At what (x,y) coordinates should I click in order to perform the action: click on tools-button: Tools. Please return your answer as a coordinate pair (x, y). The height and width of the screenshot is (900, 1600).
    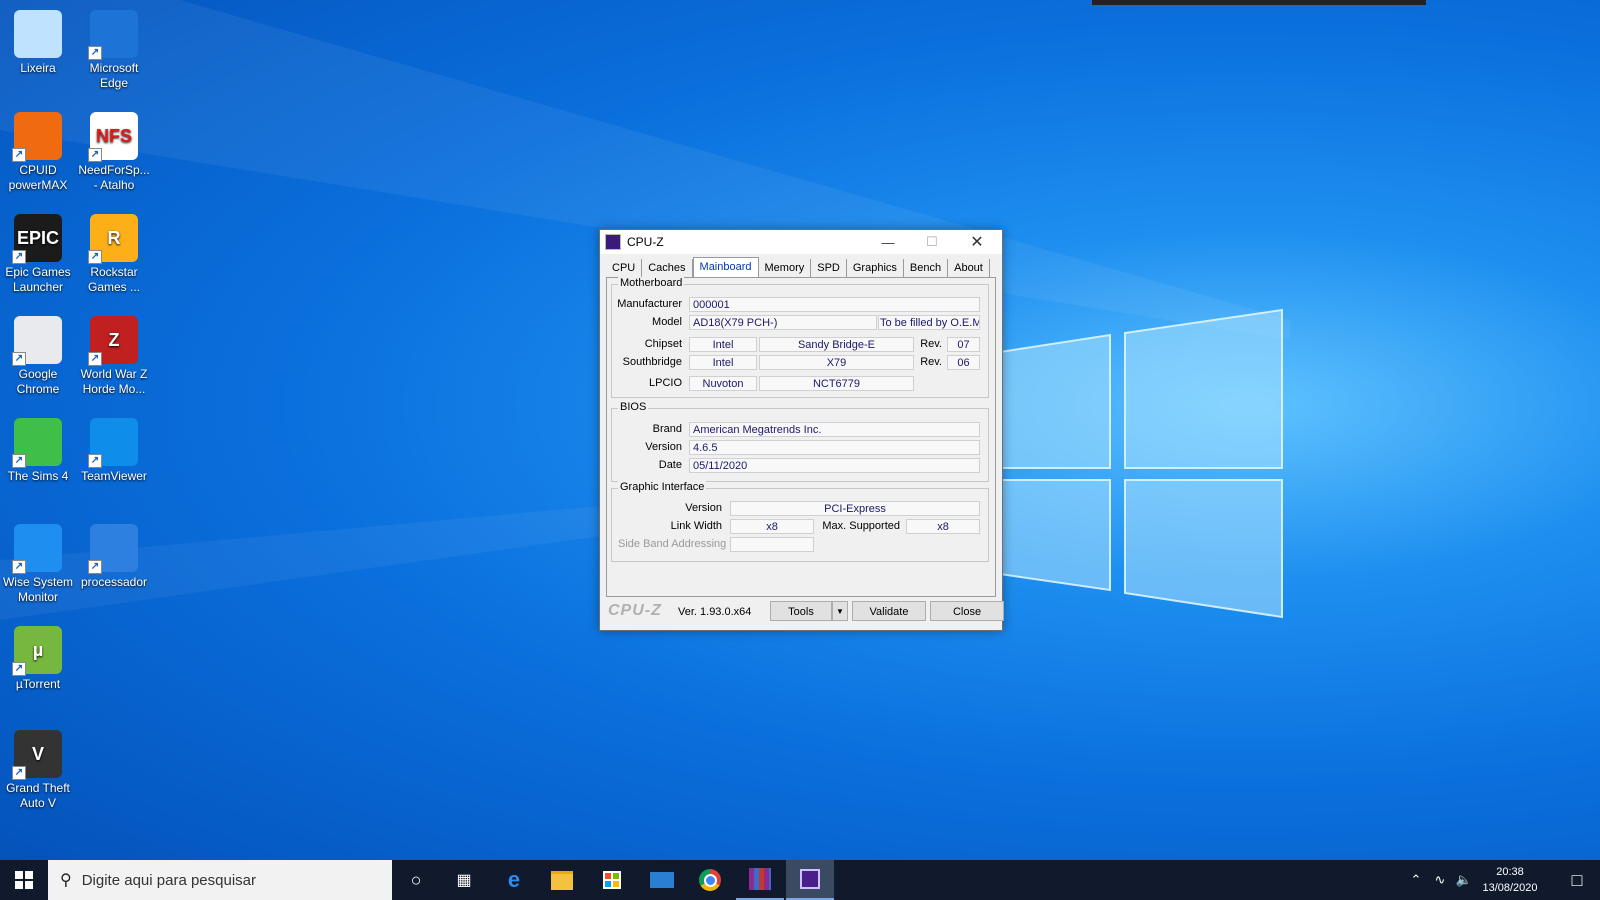
    Looking at the image, I should click on (801, 611).